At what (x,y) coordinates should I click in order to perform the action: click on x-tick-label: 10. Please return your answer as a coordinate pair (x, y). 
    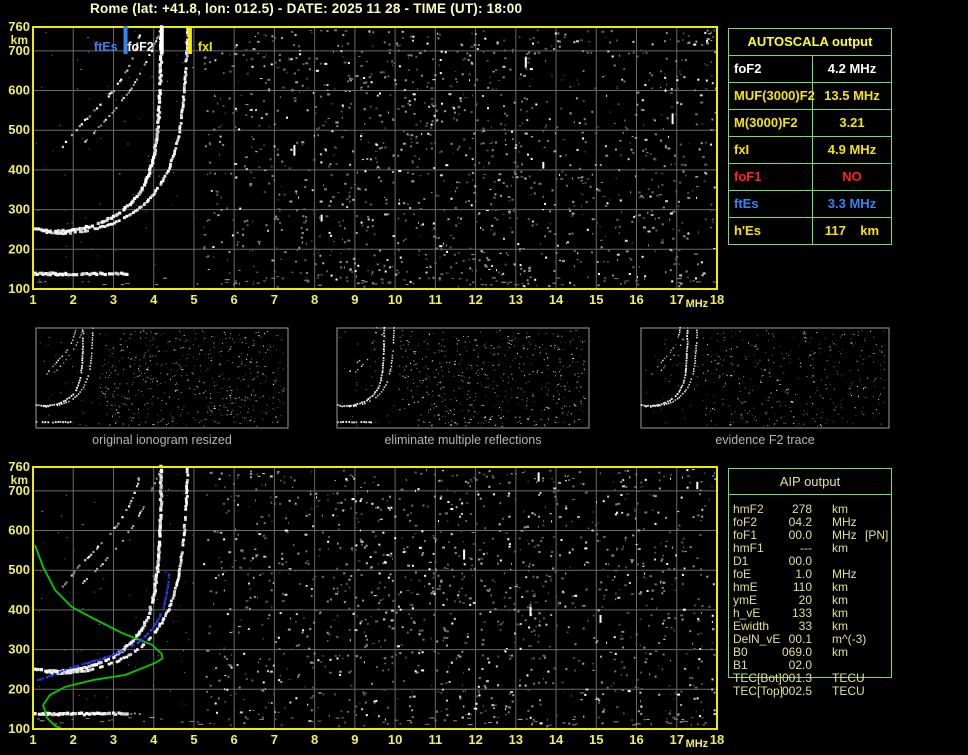
    Looking at the image, I should click on (395, 739).